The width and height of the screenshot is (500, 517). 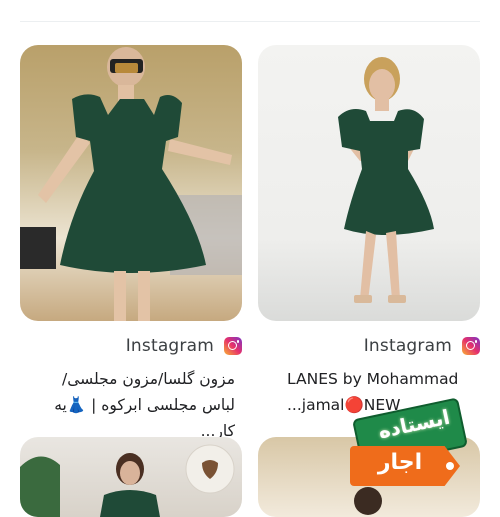 I want to click on source-row-left: Instagram, so click(x=131, y=346).